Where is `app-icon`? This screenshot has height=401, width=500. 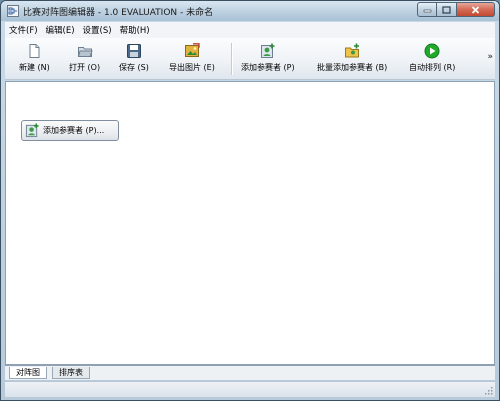 app-icon is located at coordinates (13, 11).